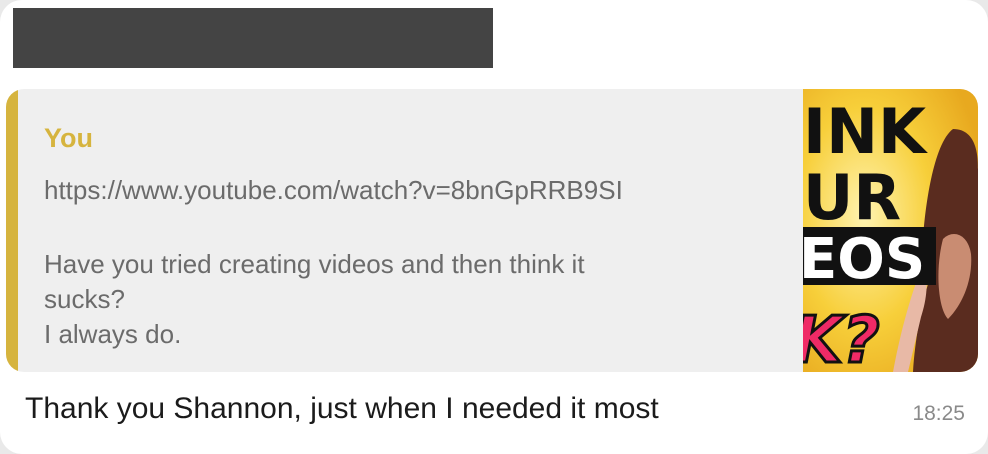 The height and width of the screenshot is (454, 988). What do you see at coordinates (864, 259) in the screenshot?
I see `thumb-text-3: EOS` at bounding box center [864, 259].